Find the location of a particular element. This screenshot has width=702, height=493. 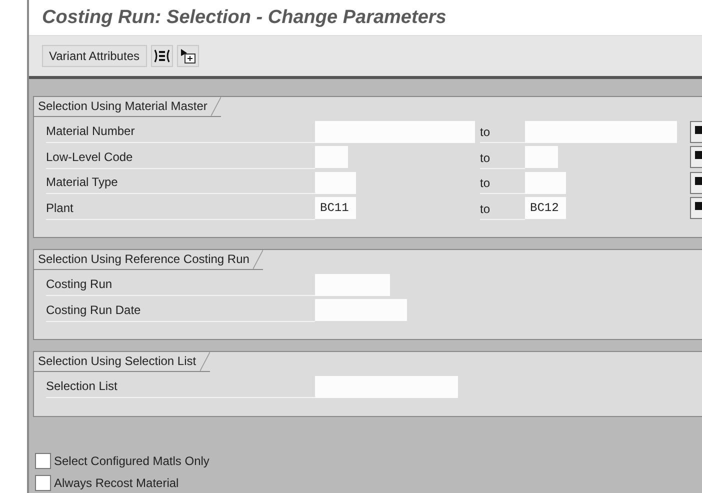

folder-plus-icon is located at coordinates (188, 56).